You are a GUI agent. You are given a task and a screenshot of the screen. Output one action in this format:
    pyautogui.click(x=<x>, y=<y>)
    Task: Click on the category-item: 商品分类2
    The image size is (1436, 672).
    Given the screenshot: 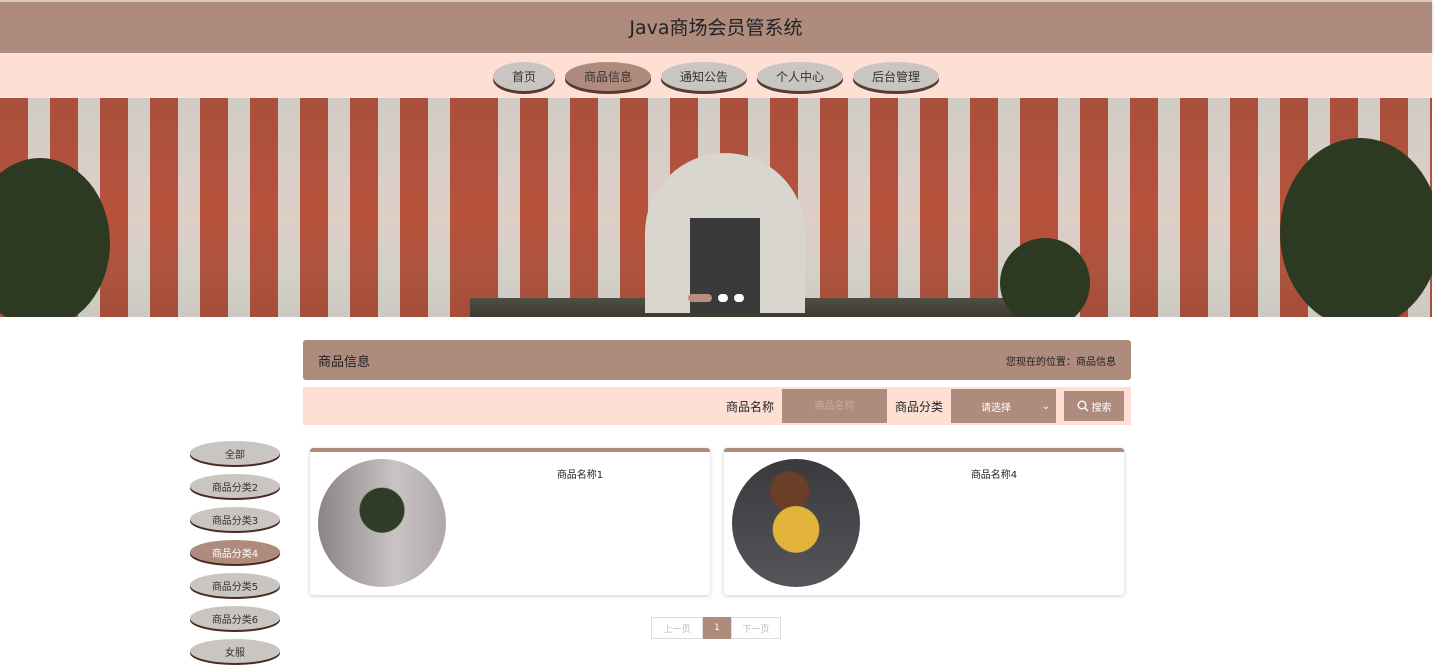 What is the action you would take?
    pyautogui.click(x=235, y=486)
    